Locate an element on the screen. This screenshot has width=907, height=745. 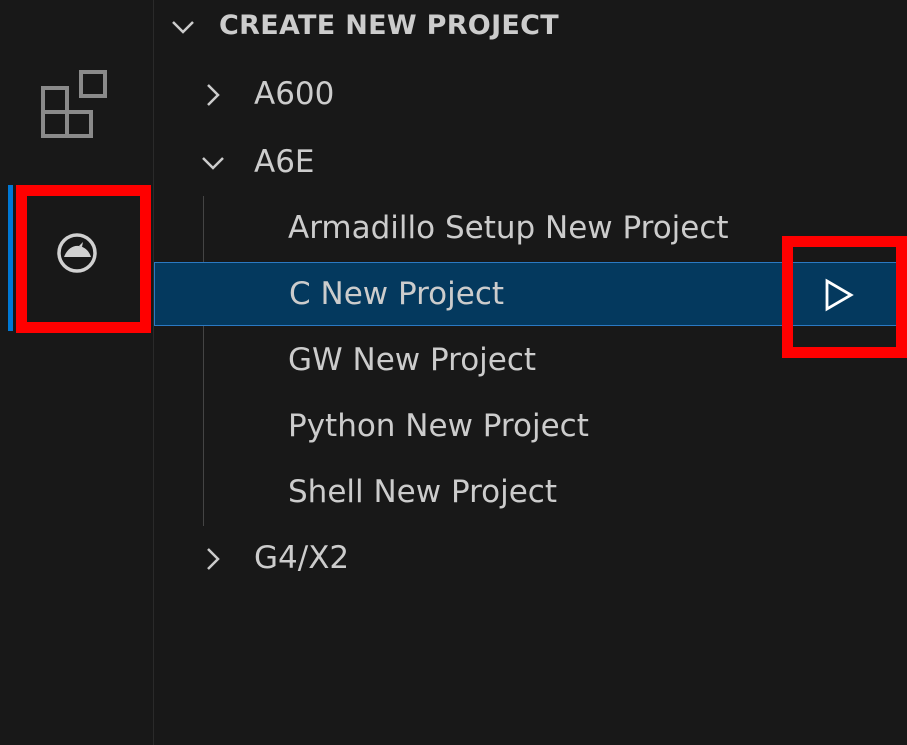
tree-item-label: Python New Project is located at coordinates (438, 426).